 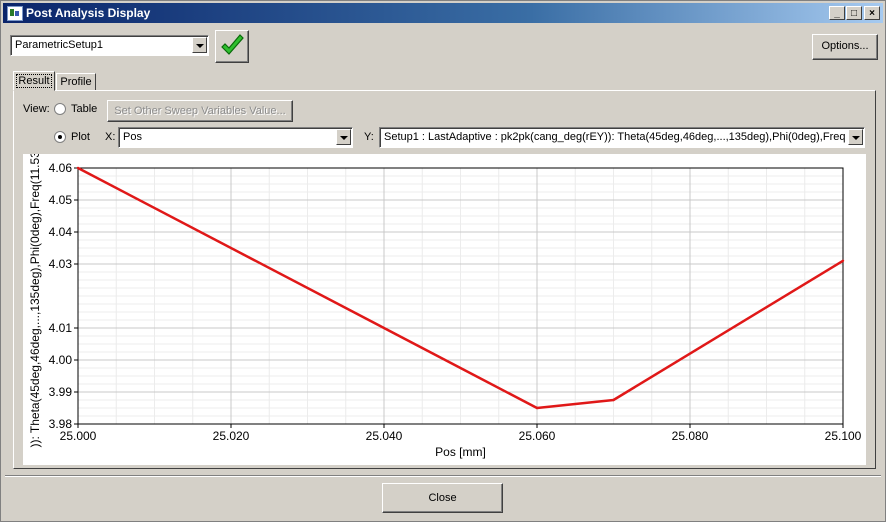 What do you see at coordinates (537, 436) in the screenshot?
I see `x-tick-label: 25.060` at bounding box center [537, 436].